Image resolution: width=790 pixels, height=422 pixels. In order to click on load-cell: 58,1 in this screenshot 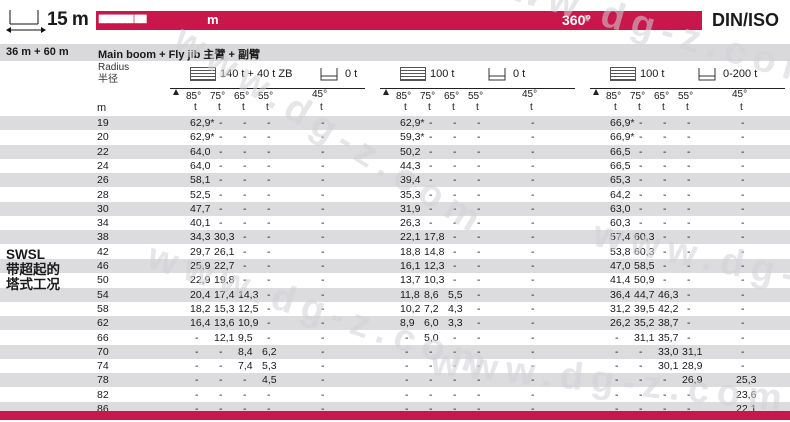, I will do `click(200, 180)`.